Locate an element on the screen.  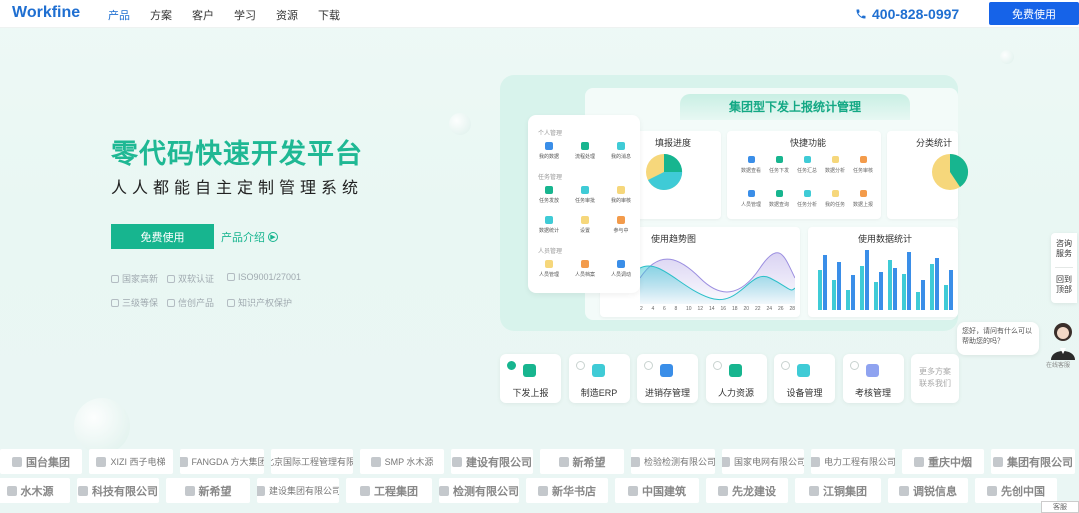
sidebar-app-item: 数据统计 is located at coordinates (549, 225).